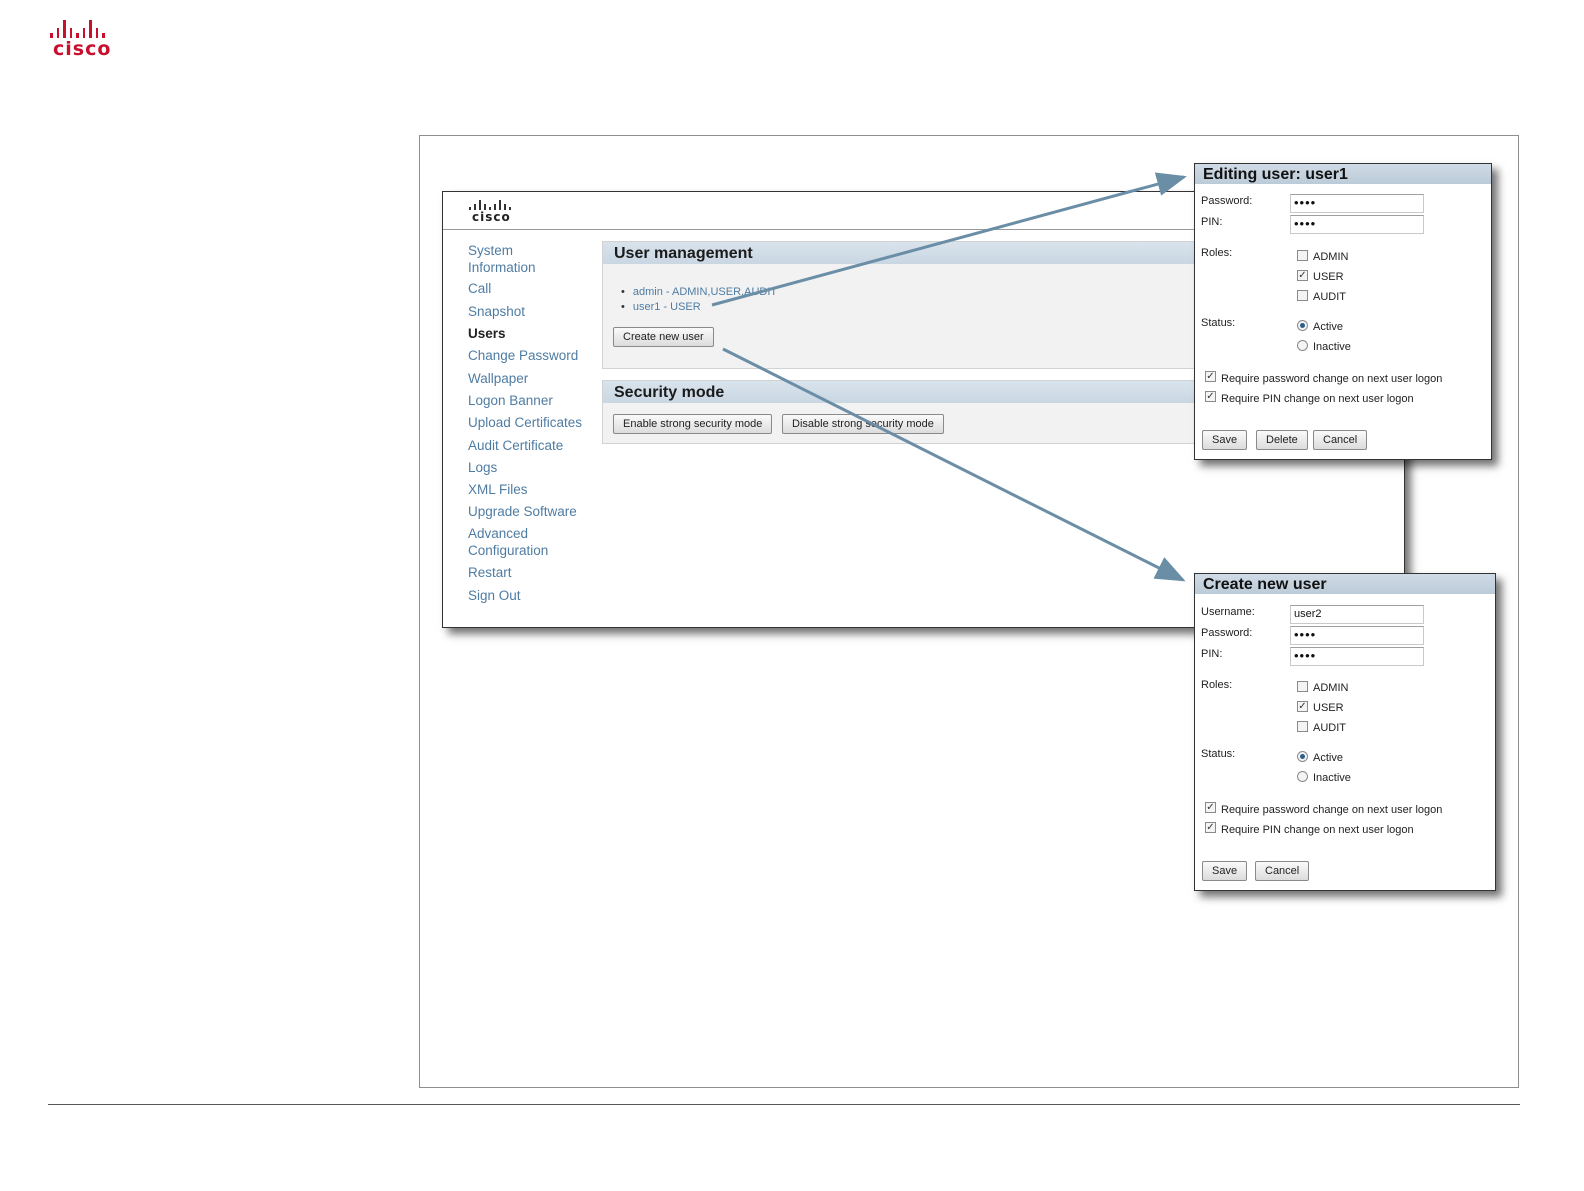  Describe the element at coordinates (1345, 584) in the screenshot. I see `create-dialog-title: Create new user` at that location.